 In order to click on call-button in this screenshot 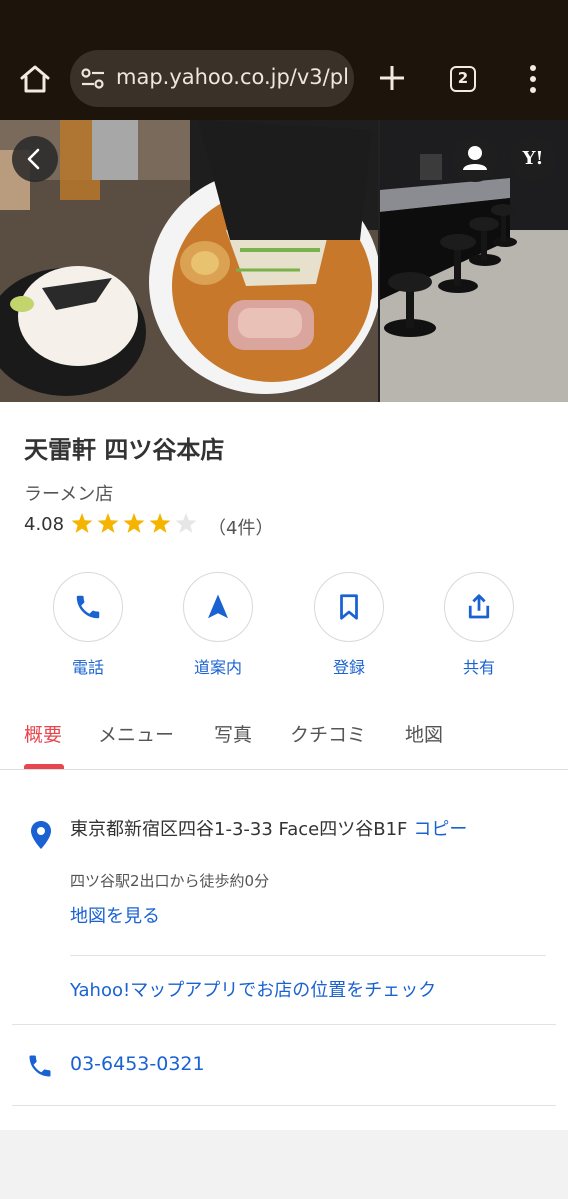, I will do `click(88, 607)`.